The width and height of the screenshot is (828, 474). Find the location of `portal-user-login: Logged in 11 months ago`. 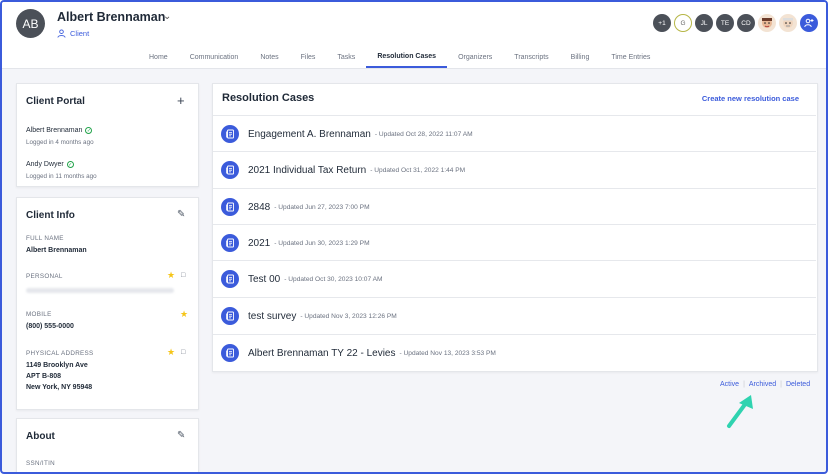

portal-user-login: Logged in 11 months ago is located at coordinates (61, 176).